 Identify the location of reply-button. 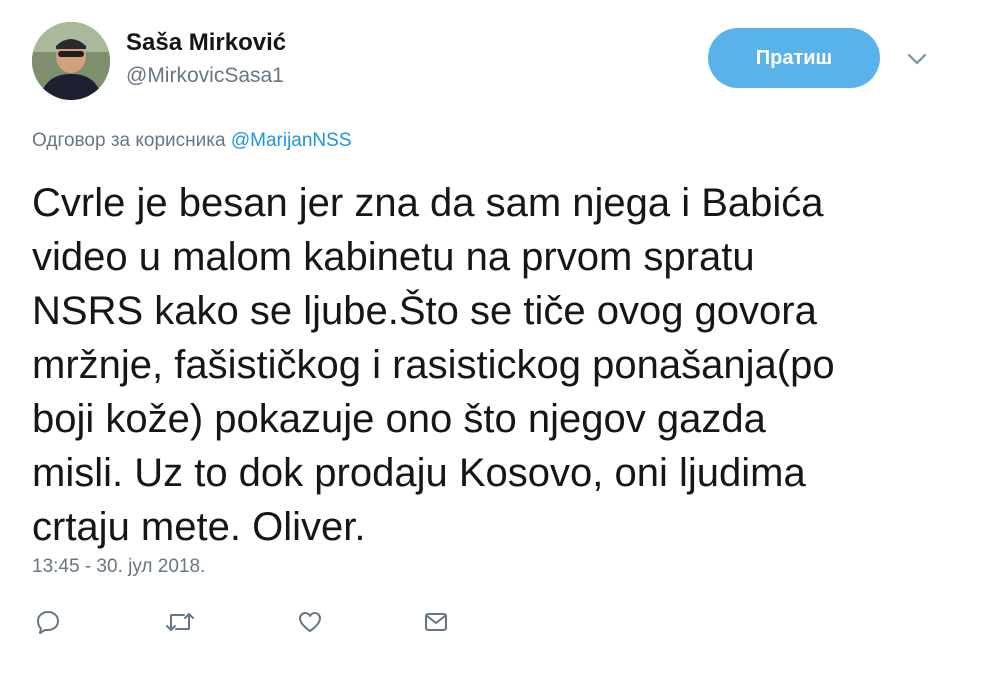
(48, 622).